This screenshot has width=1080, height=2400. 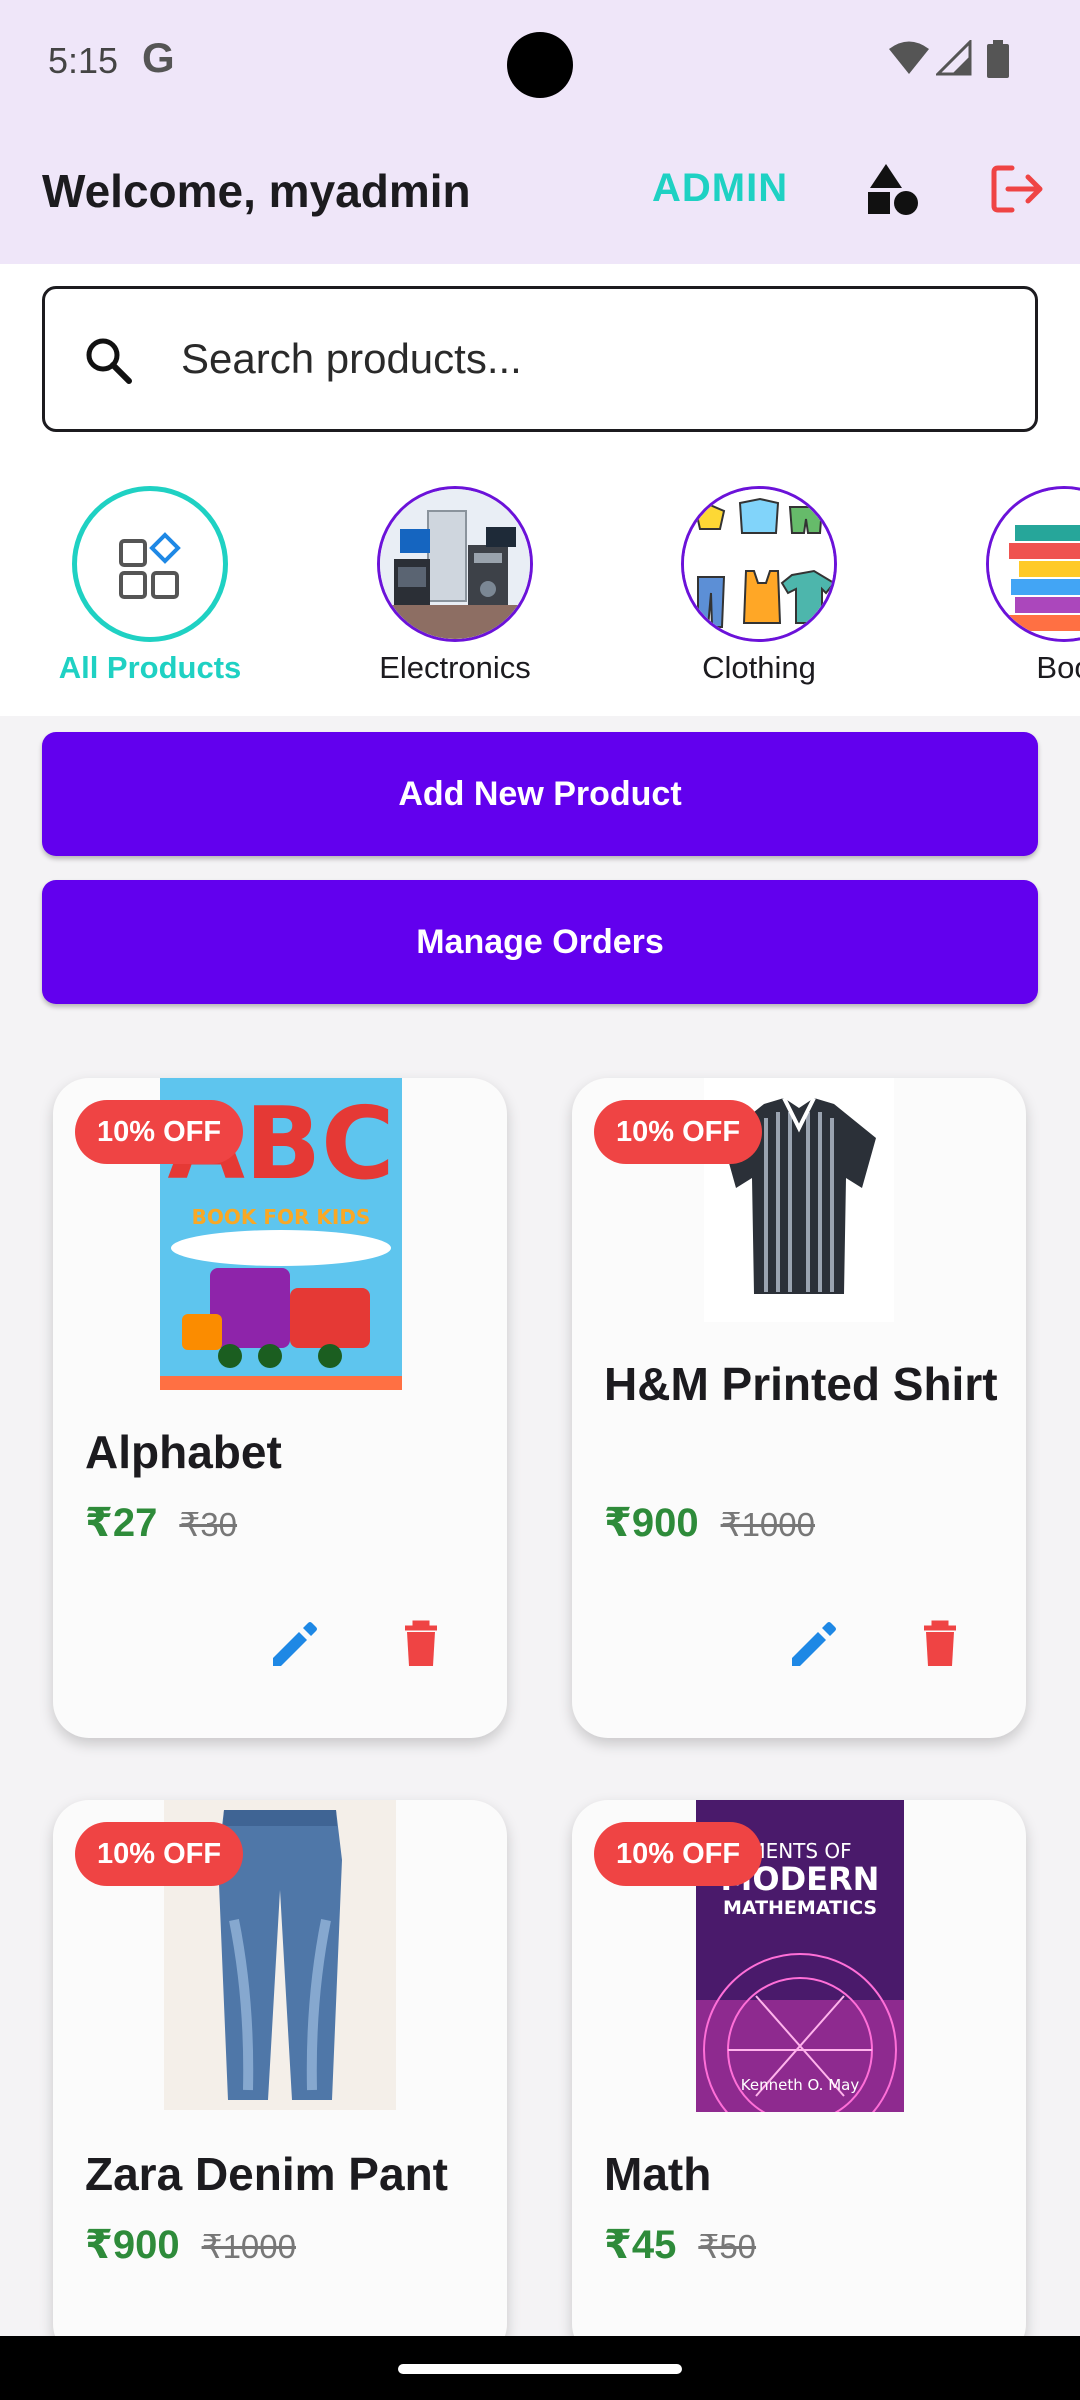 I want to click on category-clothing: Clothing, so click(x=738, y=586).